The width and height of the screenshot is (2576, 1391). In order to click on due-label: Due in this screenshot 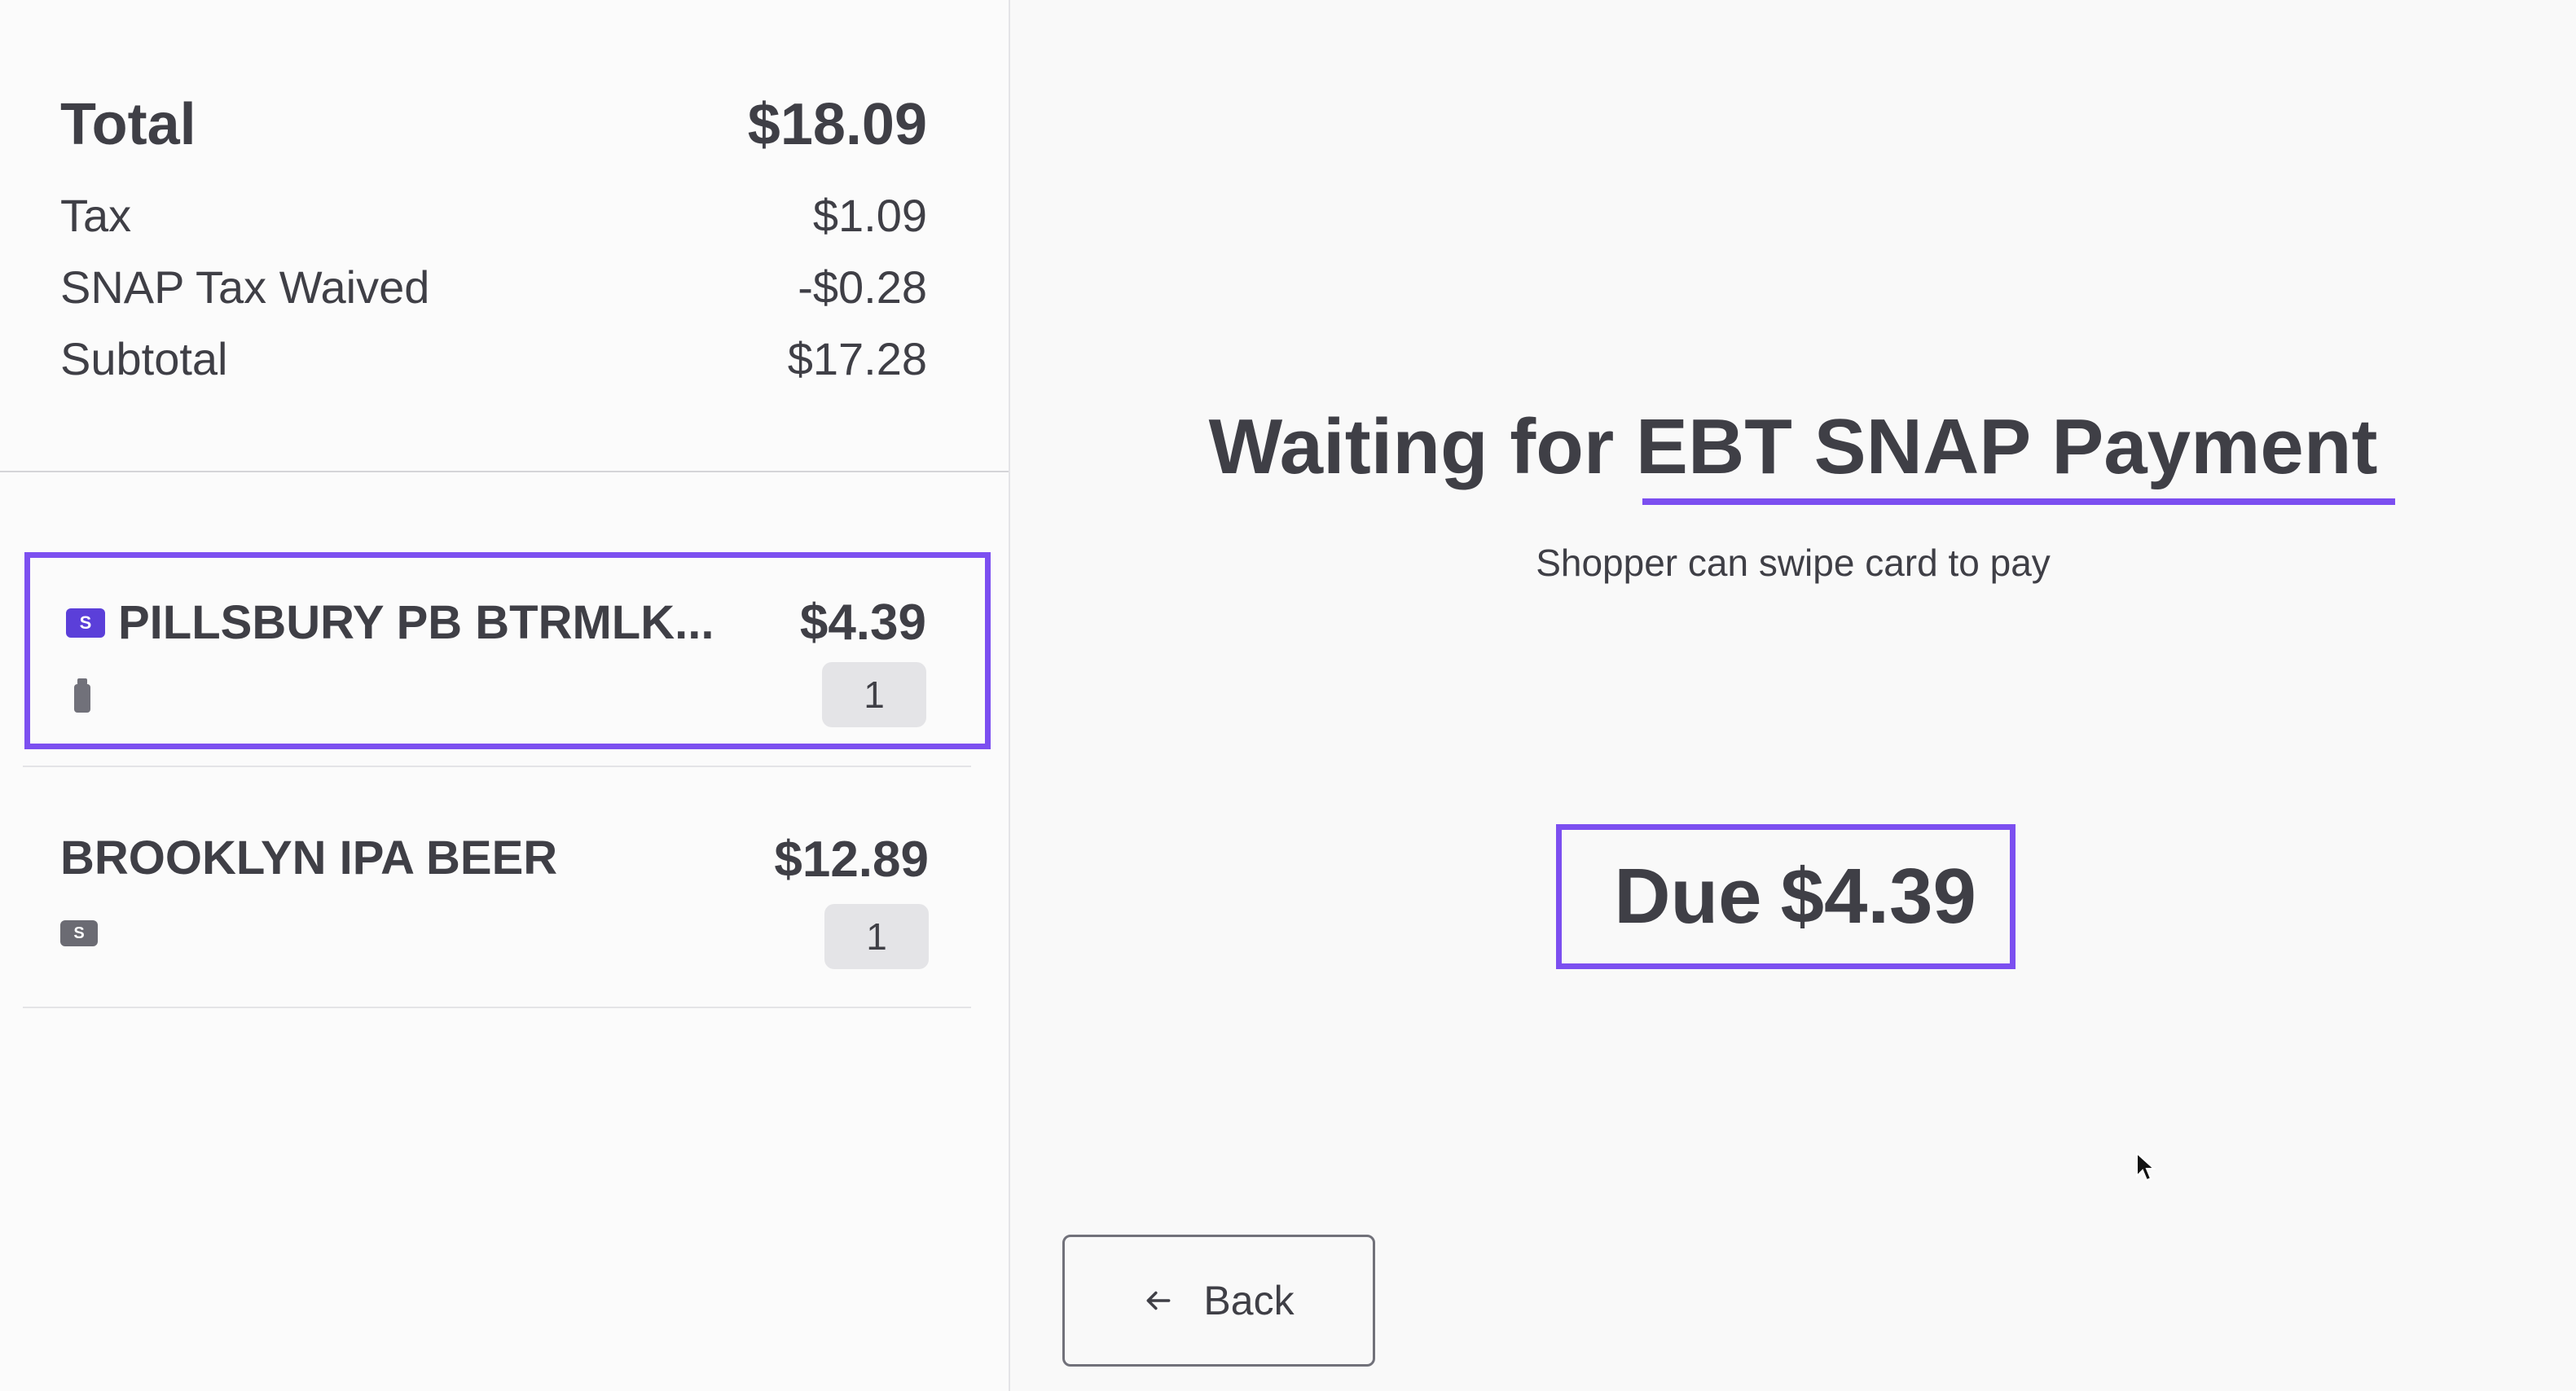, I will do `click(1688, 896)`.